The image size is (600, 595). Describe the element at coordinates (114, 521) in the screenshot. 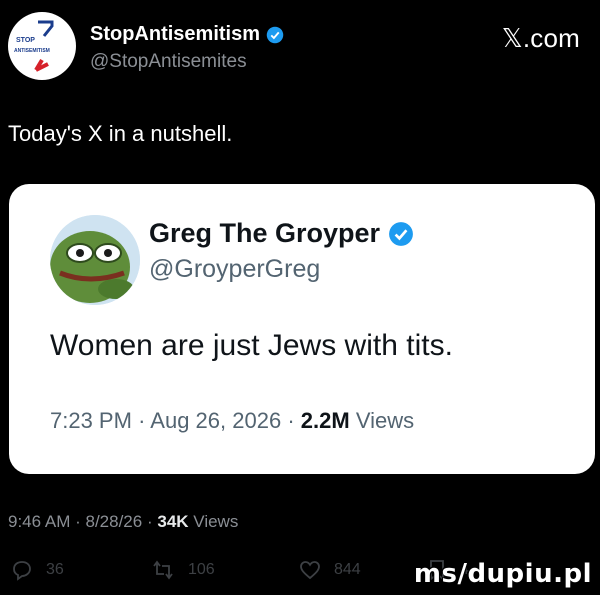

I see `tweet-date: 8/28/26` at that location.